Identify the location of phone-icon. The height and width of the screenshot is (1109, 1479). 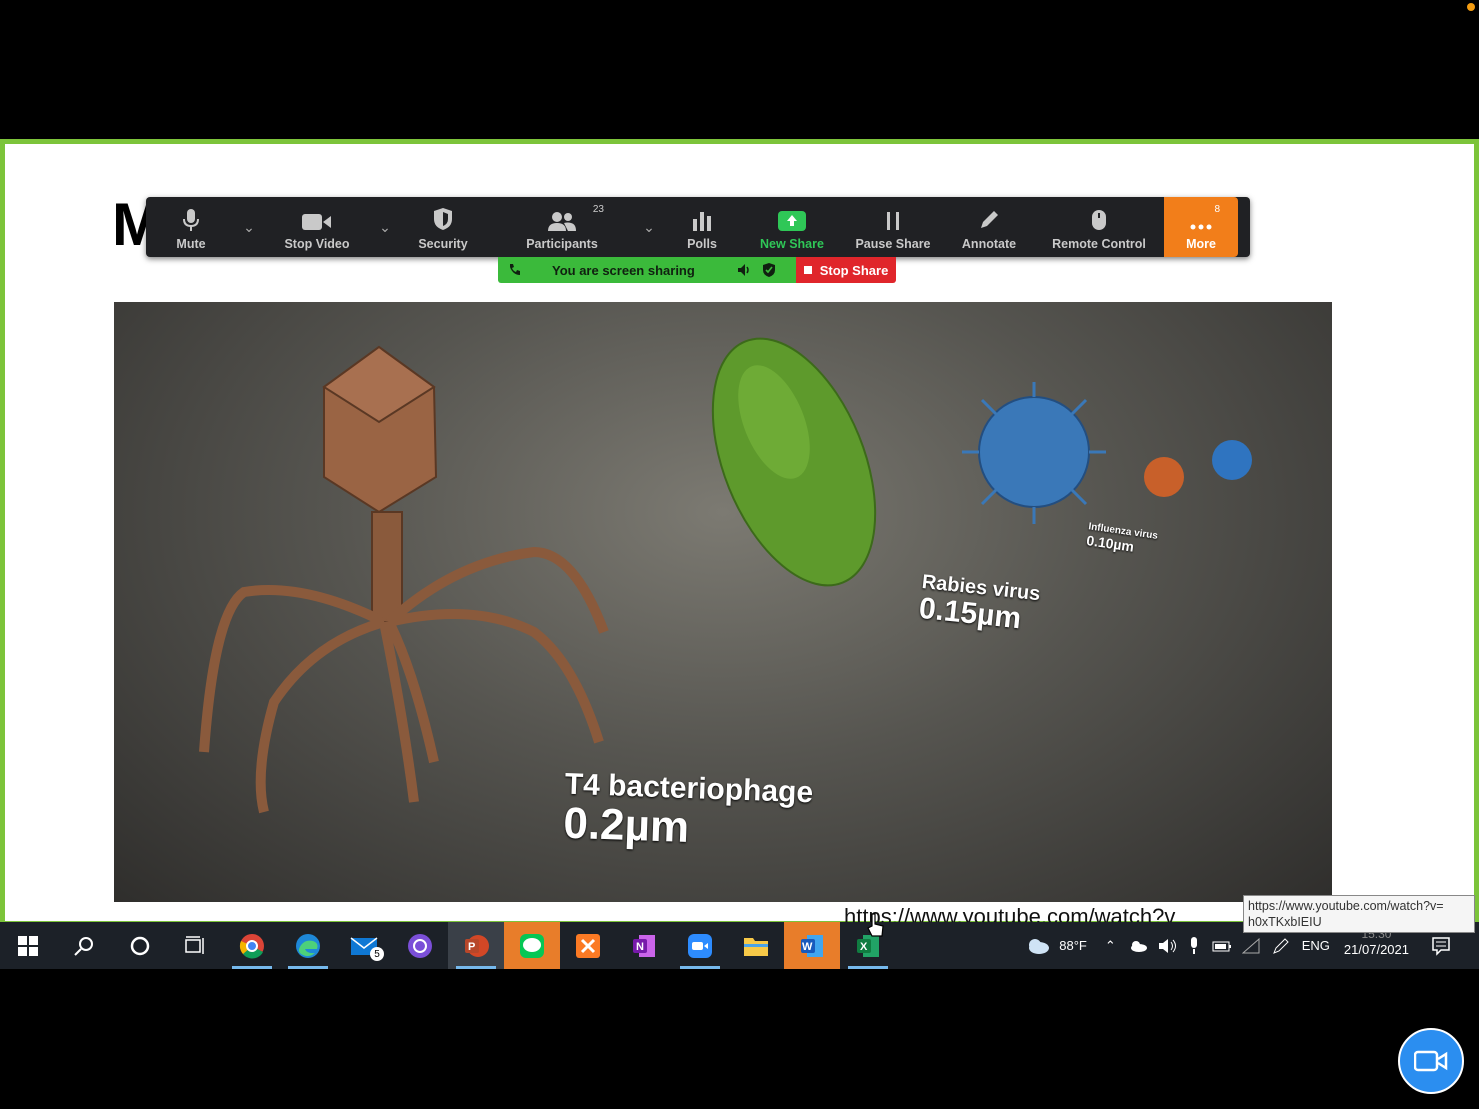
(515, 269).